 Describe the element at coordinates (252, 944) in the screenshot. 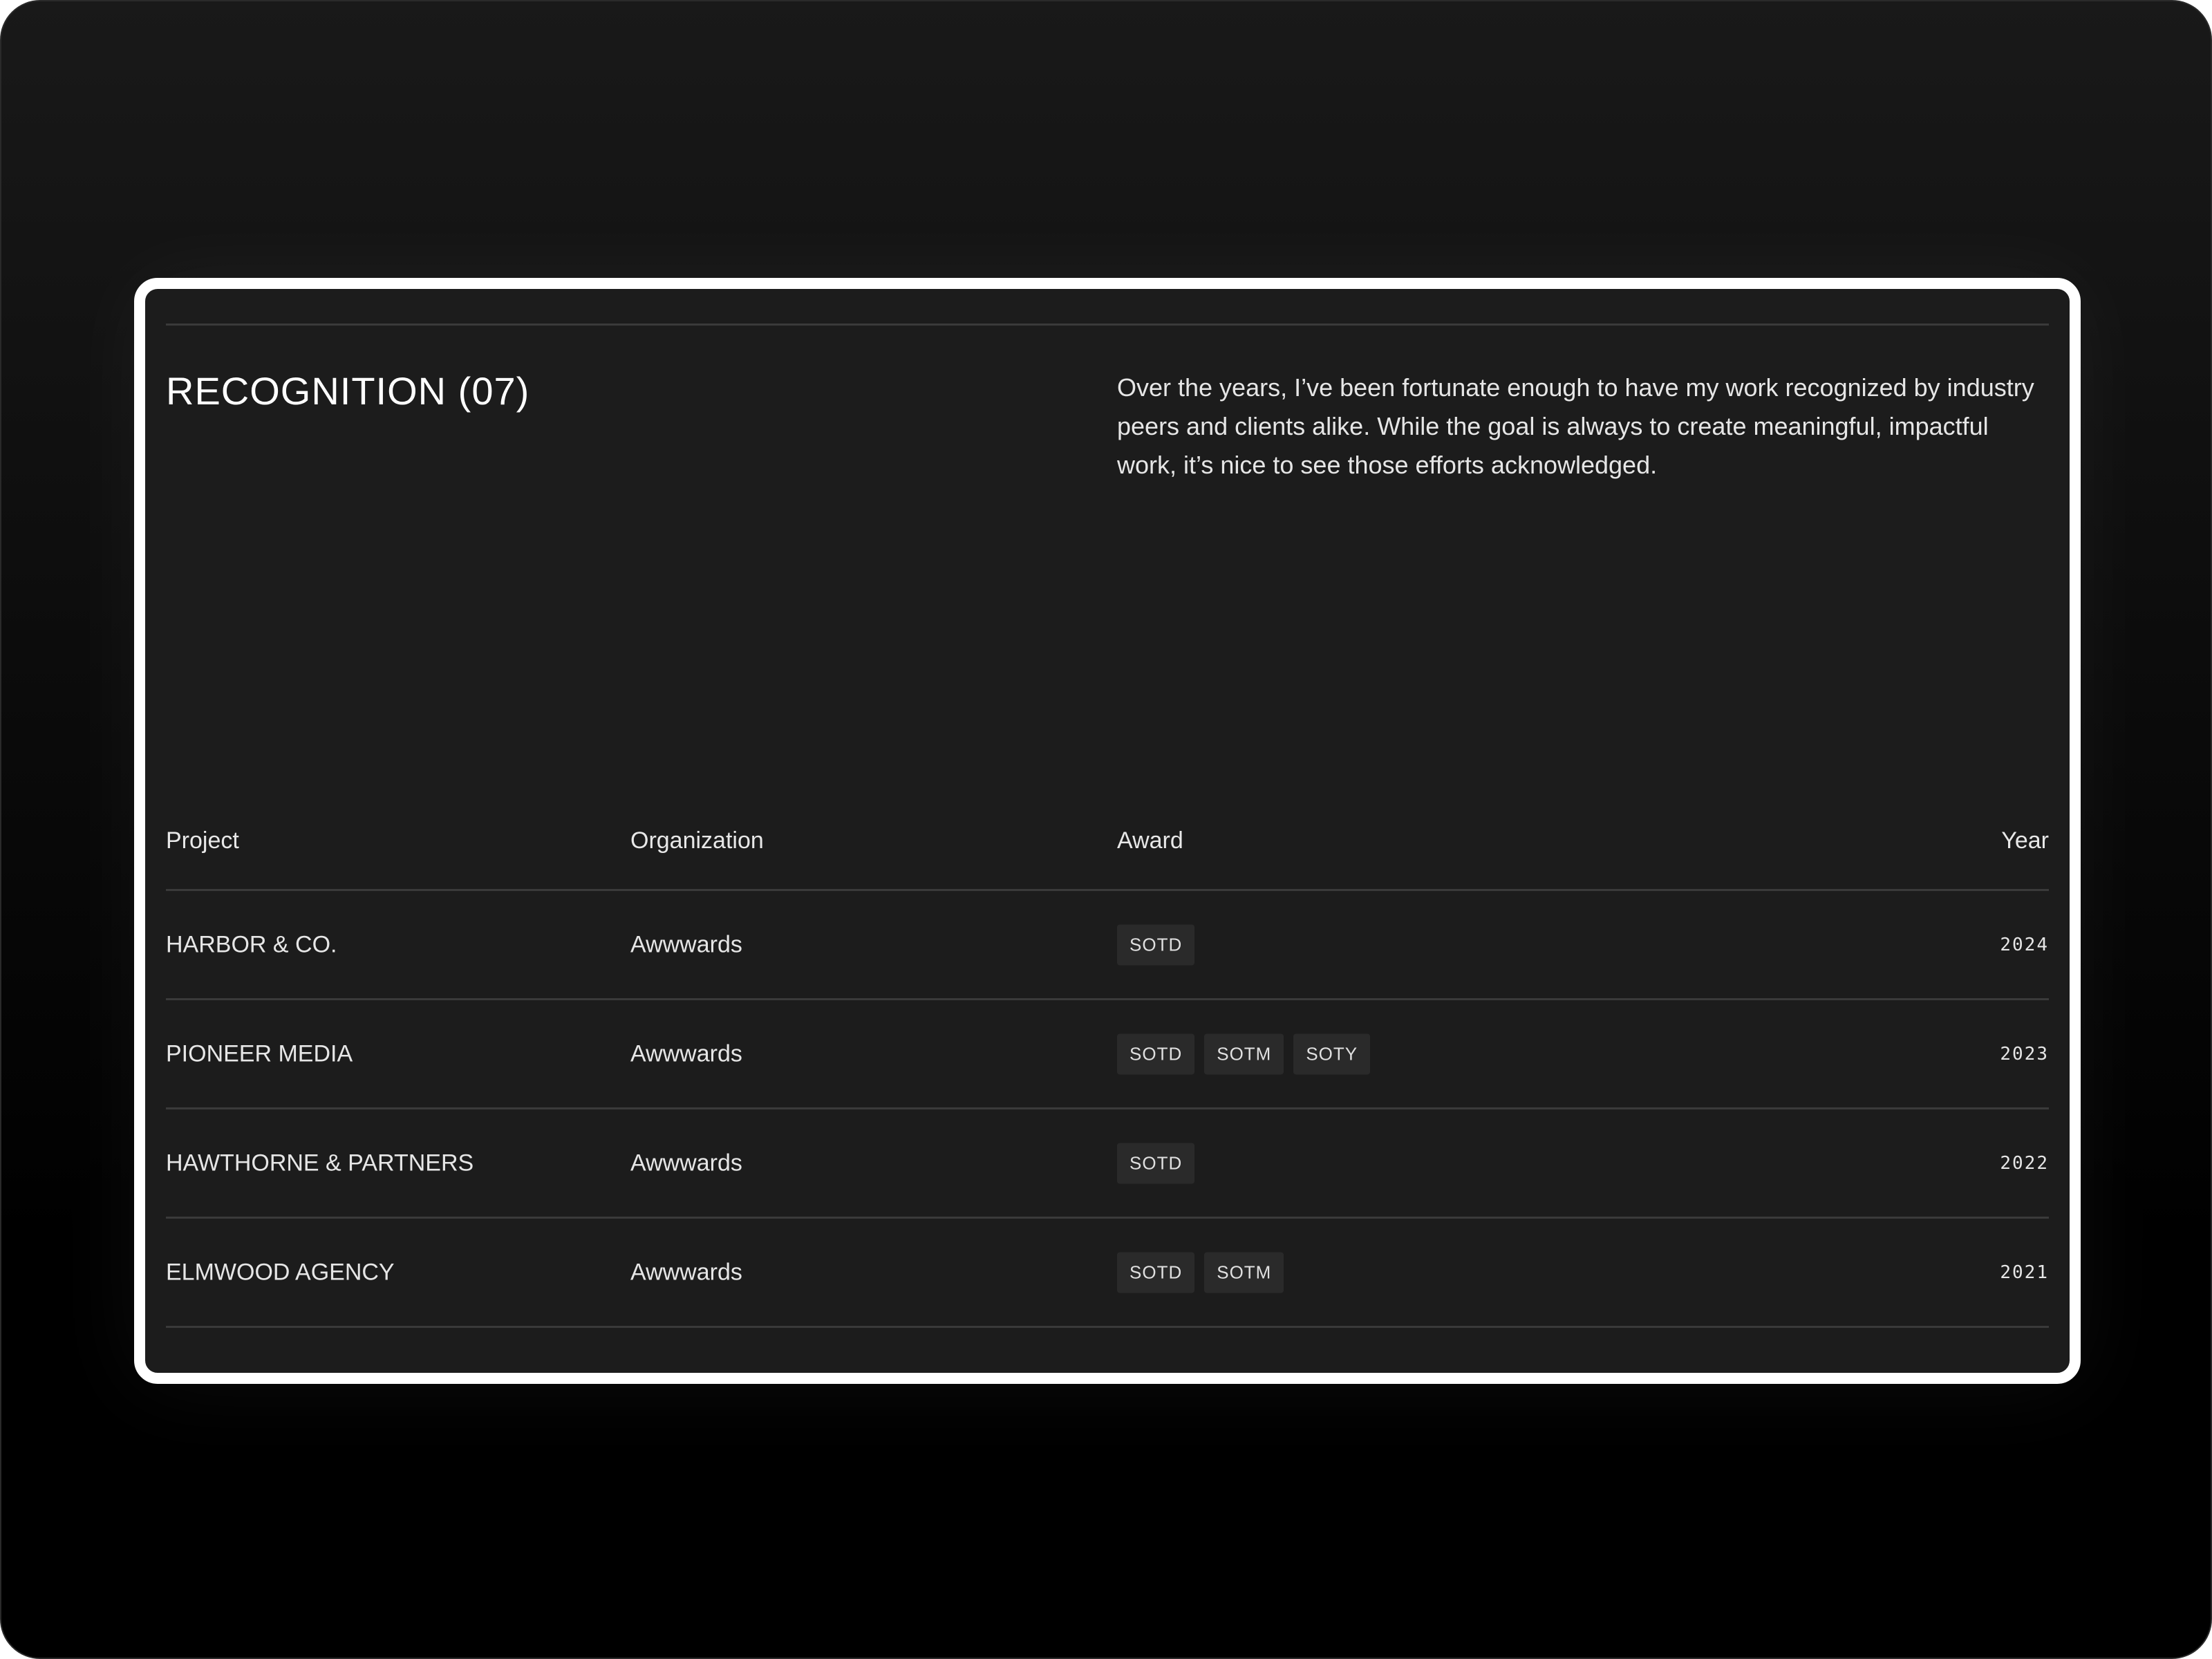

I see `project-name: HARBOR & CO.` at that location.